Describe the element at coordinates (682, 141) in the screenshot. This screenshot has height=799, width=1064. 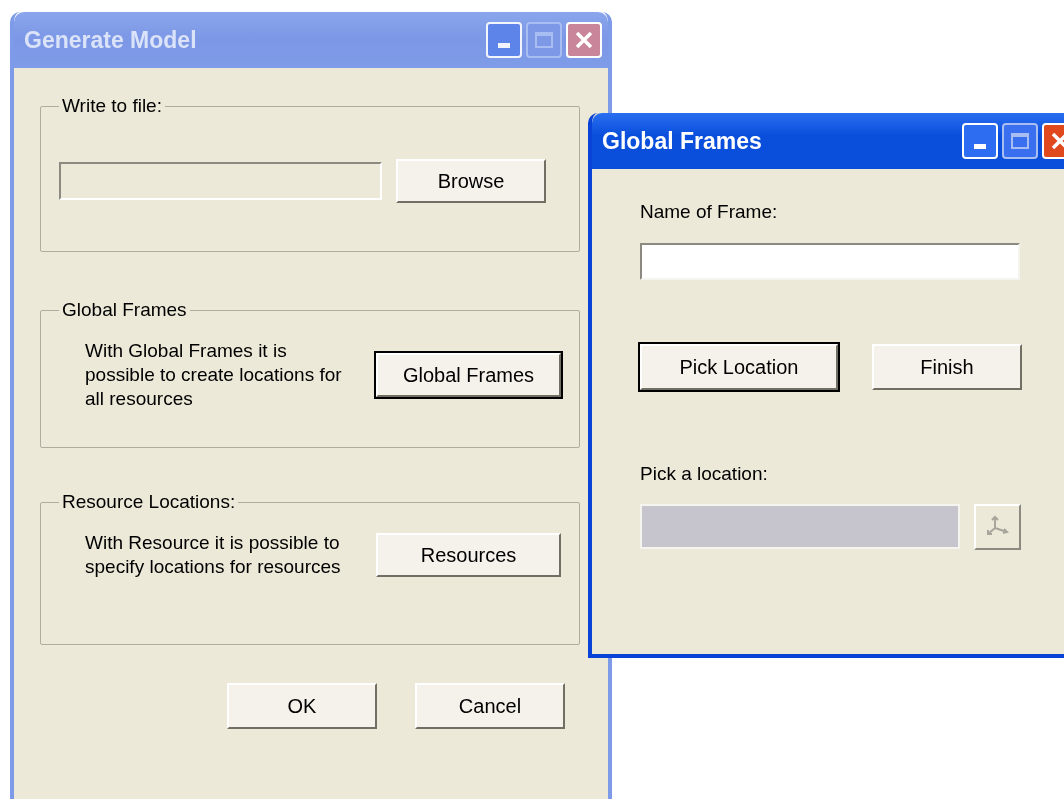
I see `window-title: Global Frames` at that location.